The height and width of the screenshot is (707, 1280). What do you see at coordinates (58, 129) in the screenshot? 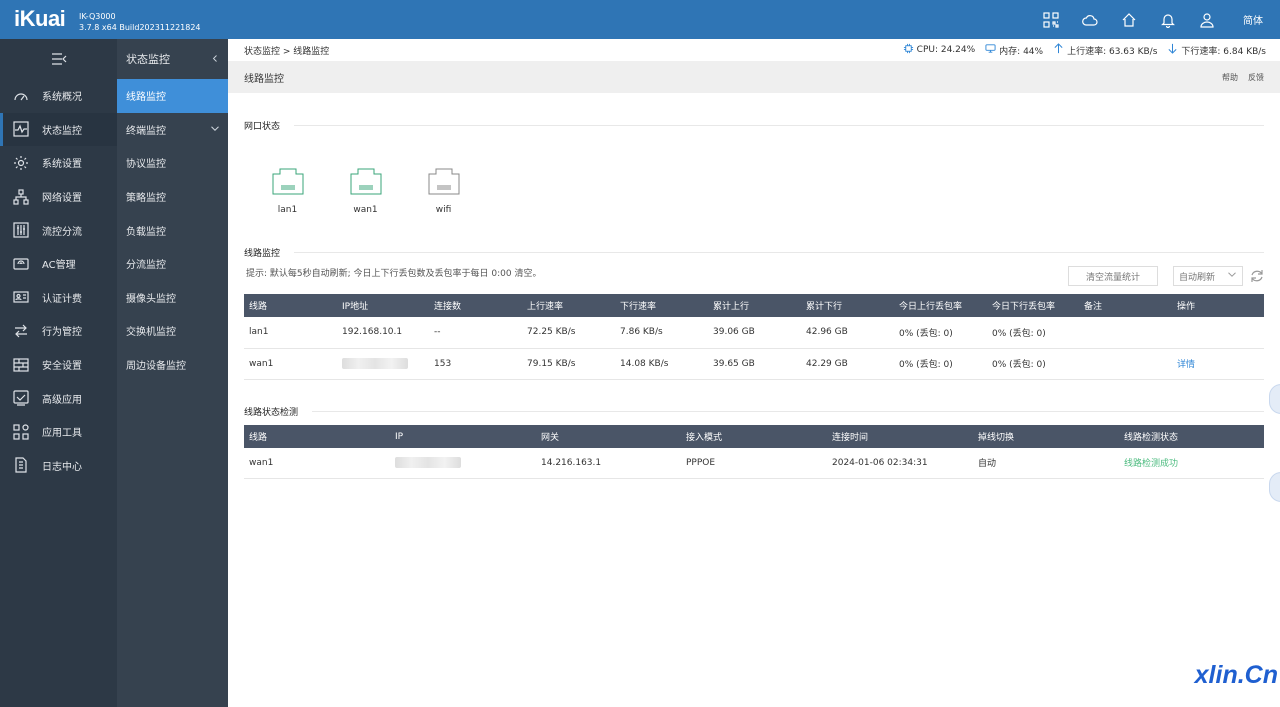
I see `sidebar-item-monitor: 状态监控` at bounding box center [58, 129].